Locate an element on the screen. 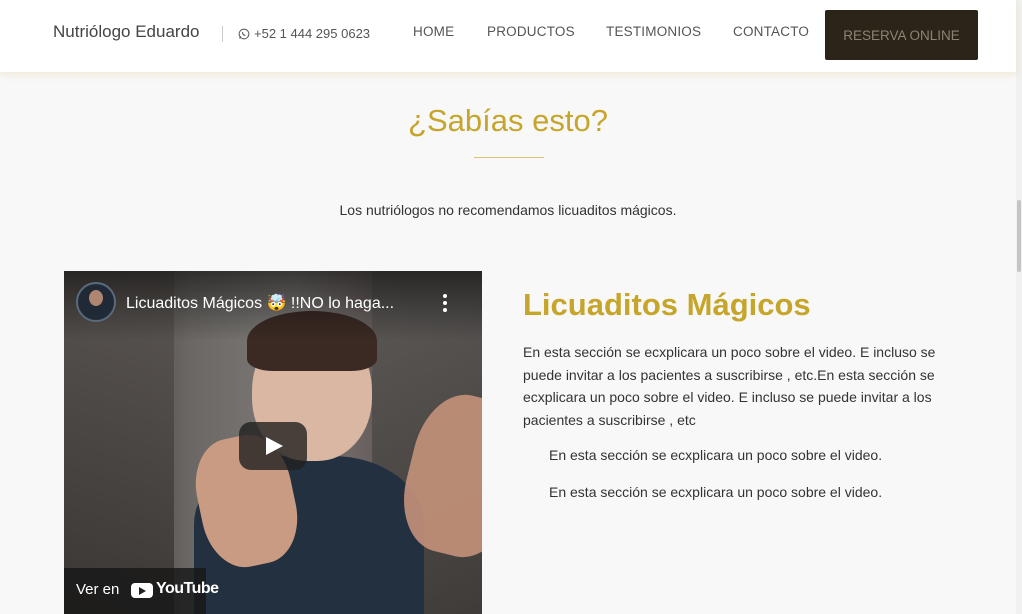 The image size is (1022, 614). content-title: Licuaditos Mágicos is located at coordinates (667, 304).